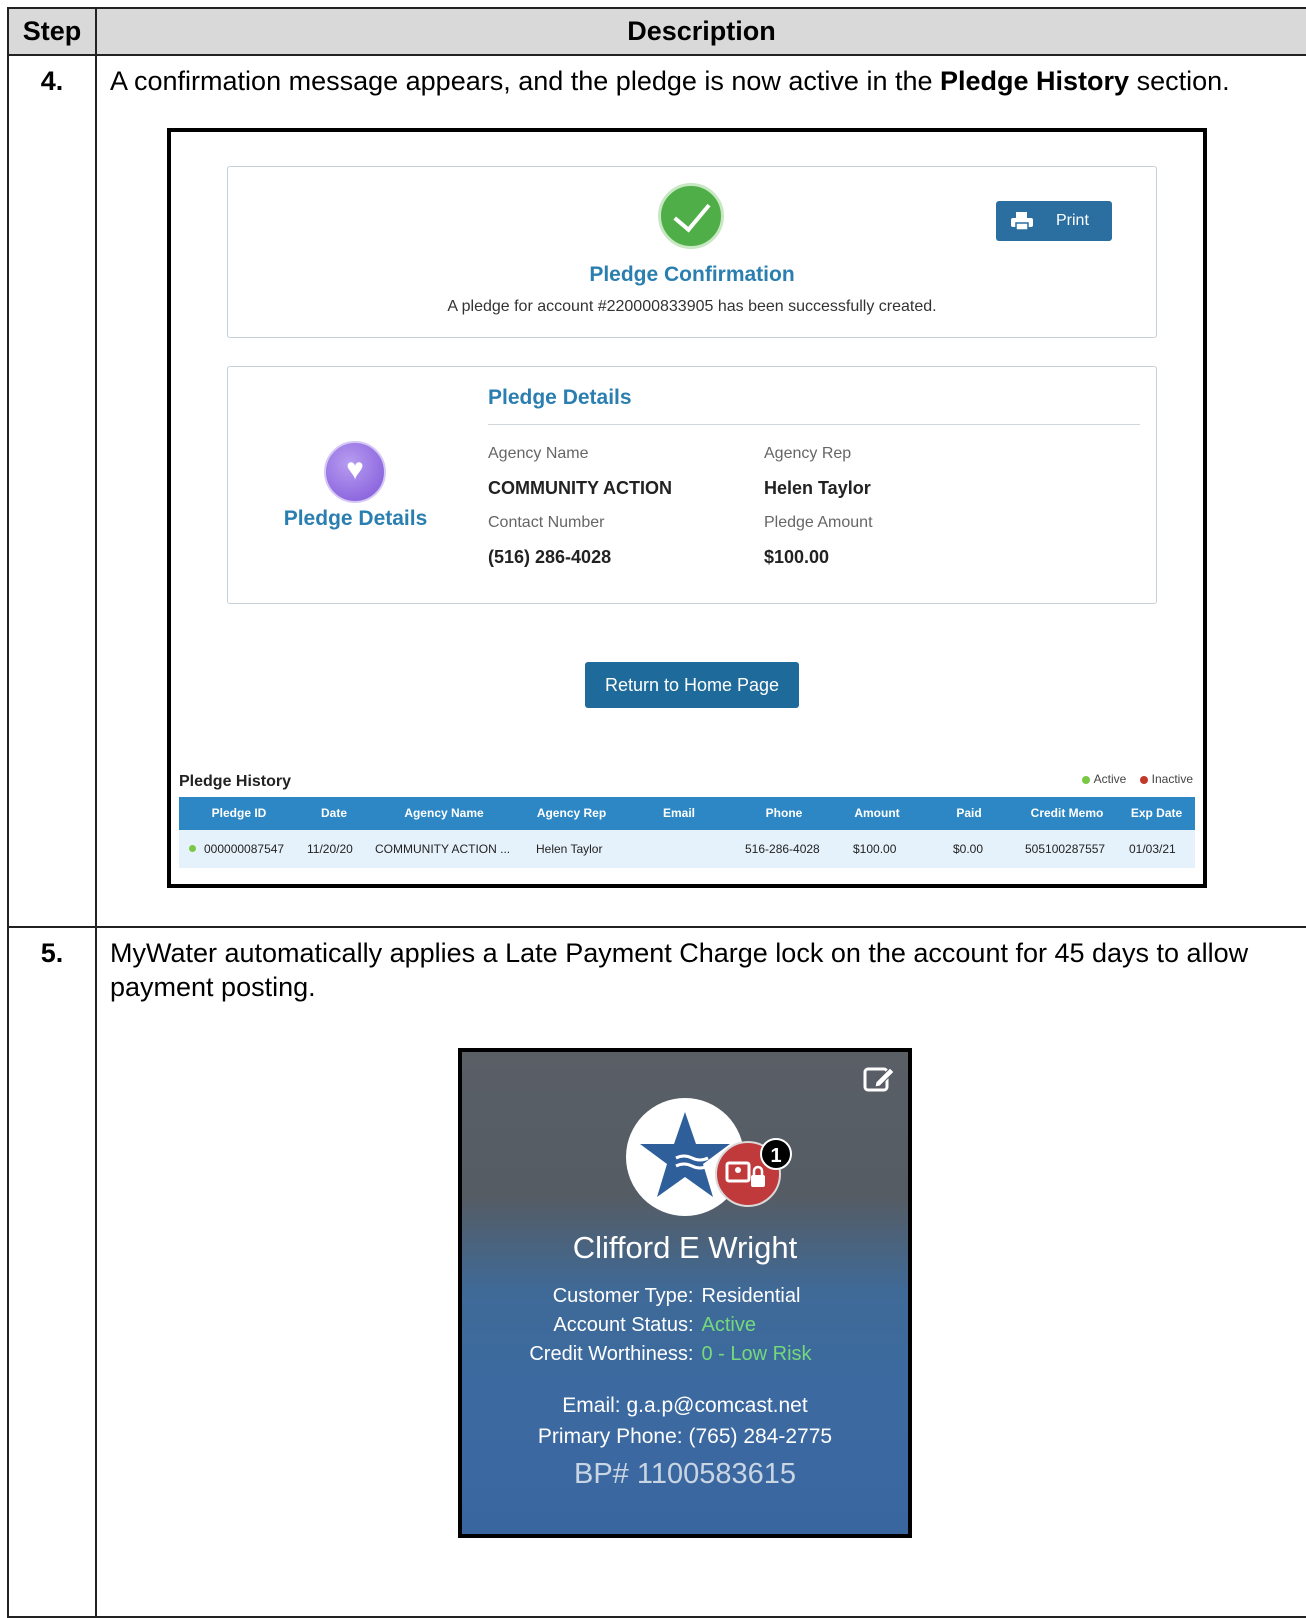 The width and height of the screenshot is (1306, 1618). Describe the element at coordinates (52, 1272) in the screenshot. I see `step-number: 5.` at that location.